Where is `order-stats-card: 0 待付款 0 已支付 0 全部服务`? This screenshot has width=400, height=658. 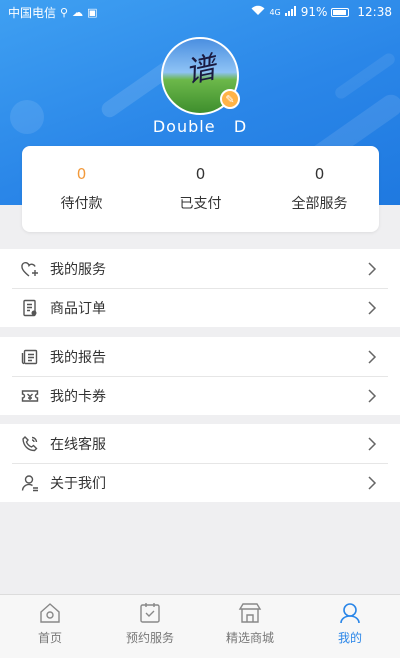 order-stats-card: 0 待付款 0 已支付 0 全部服务 is located at coordinates (200, 189).